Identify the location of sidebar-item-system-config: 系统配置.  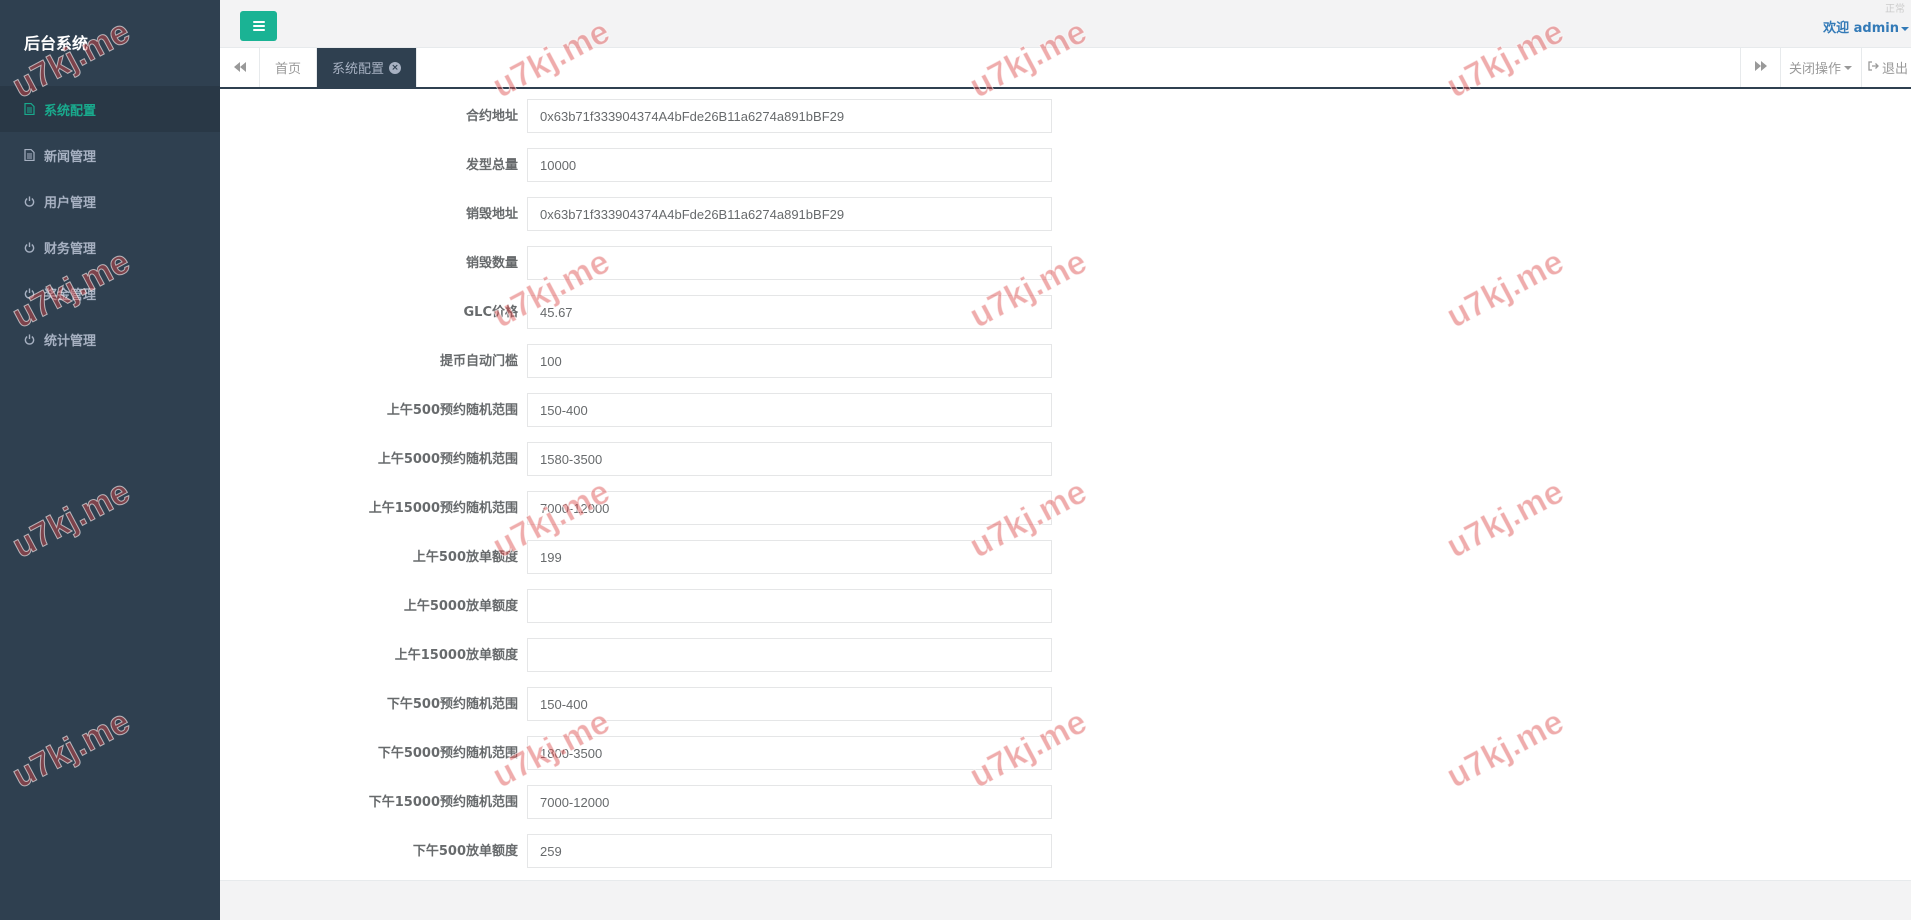
(110, 109).